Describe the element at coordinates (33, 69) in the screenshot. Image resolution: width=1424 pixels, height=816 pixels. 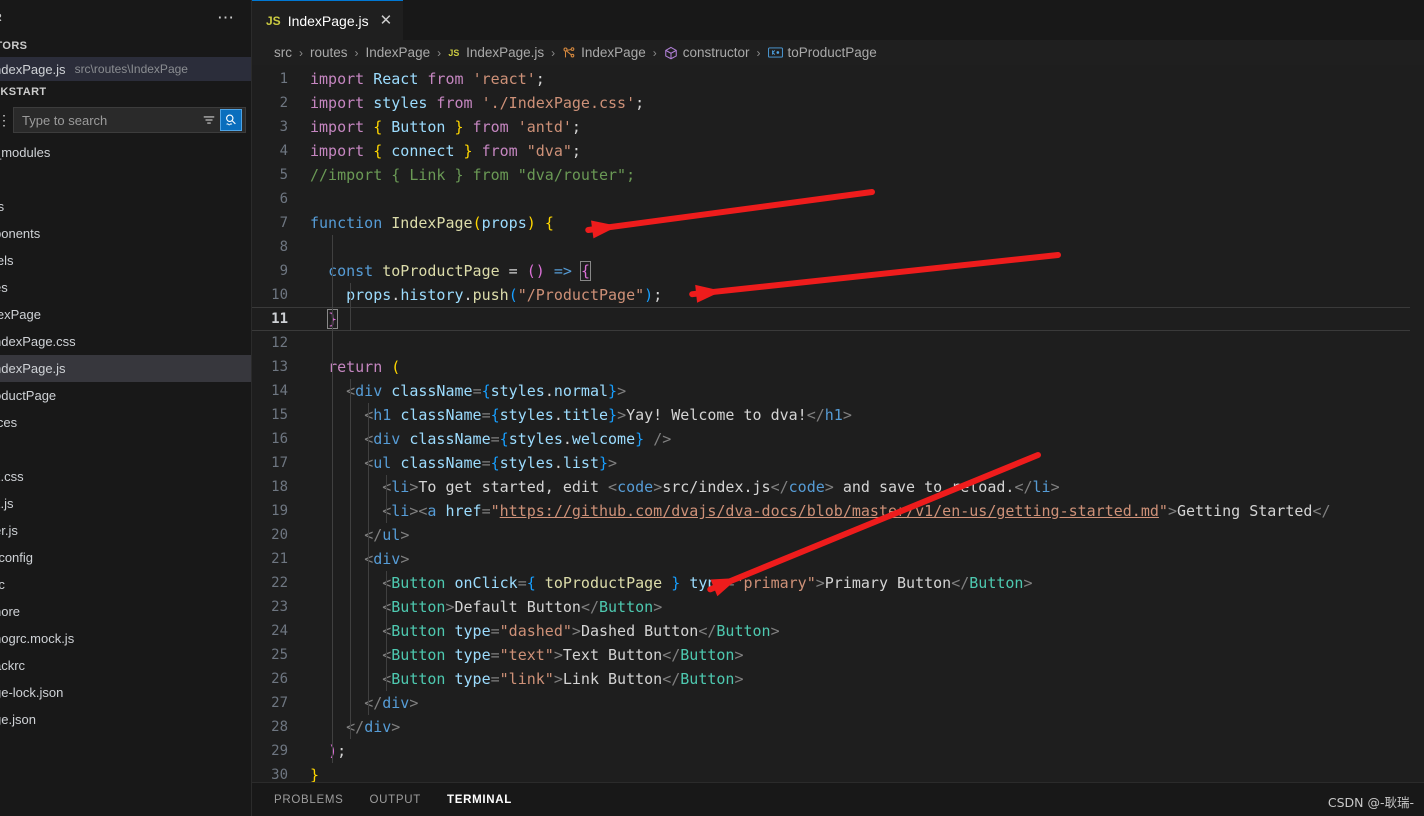
I see `open-editor-filename: ndexPage.js` at that location.